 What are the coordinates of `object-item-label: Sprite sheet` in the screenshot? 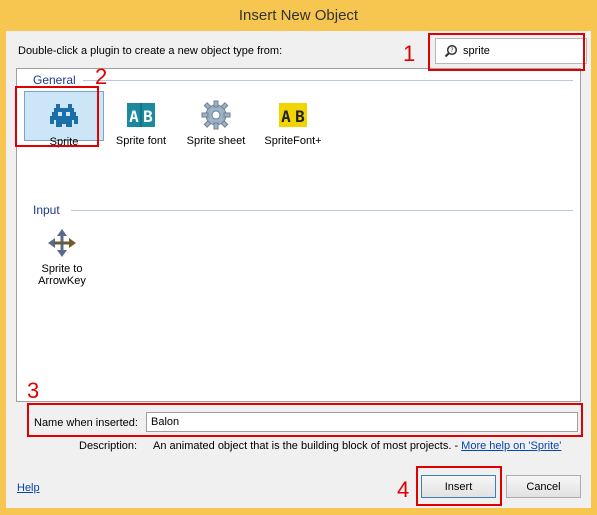 It's located at (216, 141).